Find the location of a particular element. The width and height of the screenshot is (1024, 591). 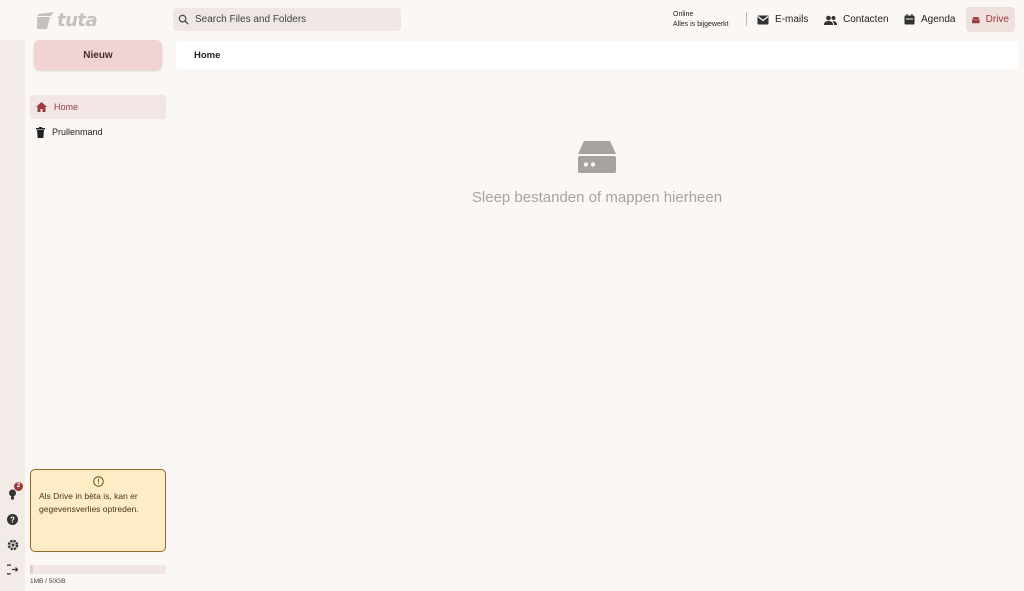

storage-bar is located at coordinates (98, 569).